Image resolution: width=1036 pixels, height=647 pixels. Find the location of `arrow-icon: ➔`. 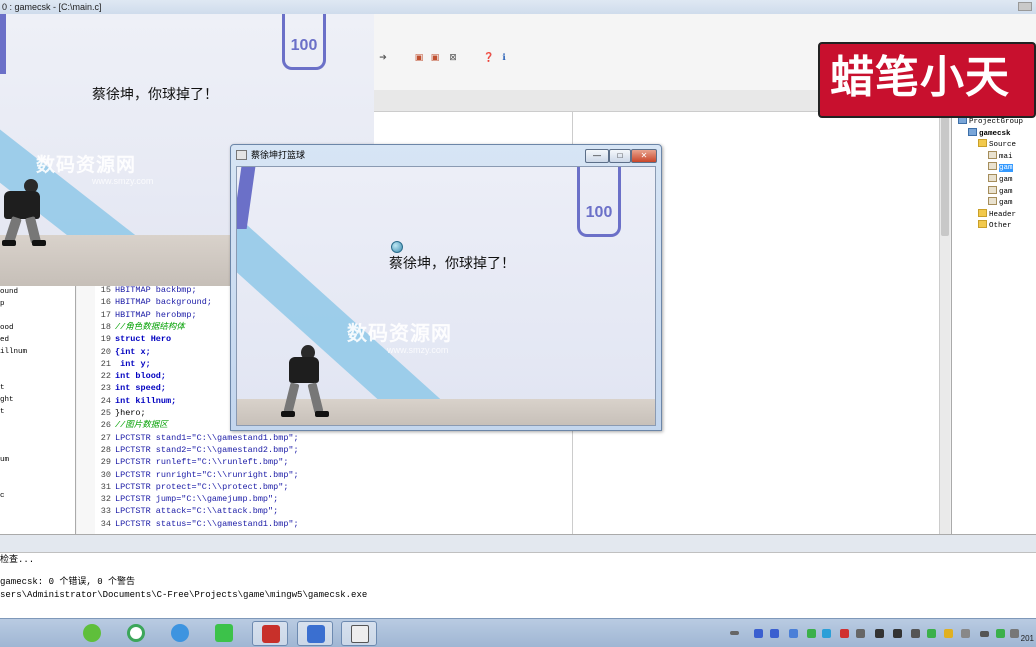

arrow-icon: ➔ is located at coordinates (383, 57).